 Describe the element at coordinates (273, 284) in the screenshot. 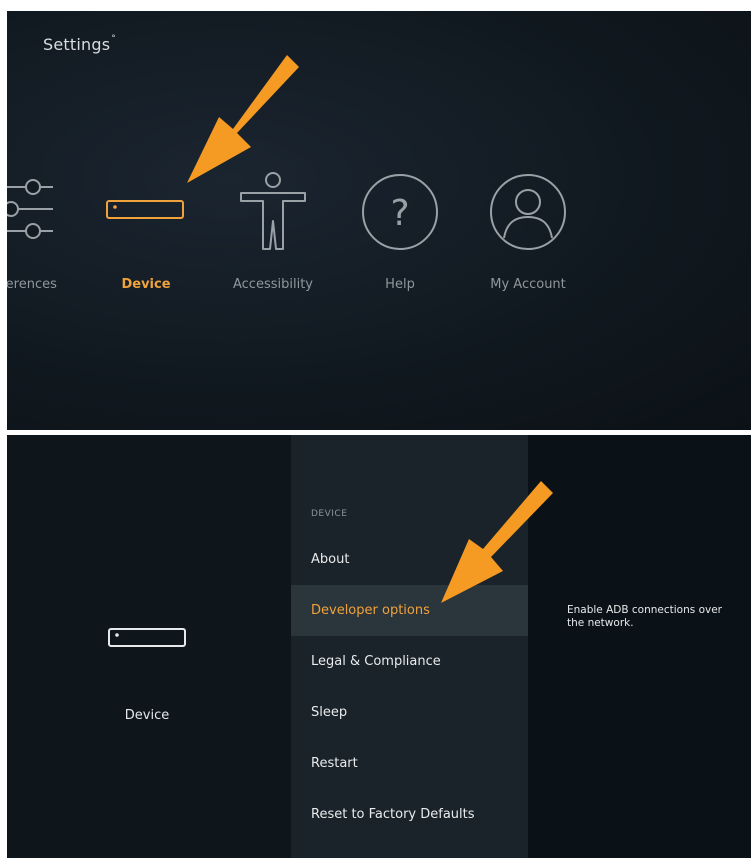

I see `category-accessibility: Accessibility` at that location.